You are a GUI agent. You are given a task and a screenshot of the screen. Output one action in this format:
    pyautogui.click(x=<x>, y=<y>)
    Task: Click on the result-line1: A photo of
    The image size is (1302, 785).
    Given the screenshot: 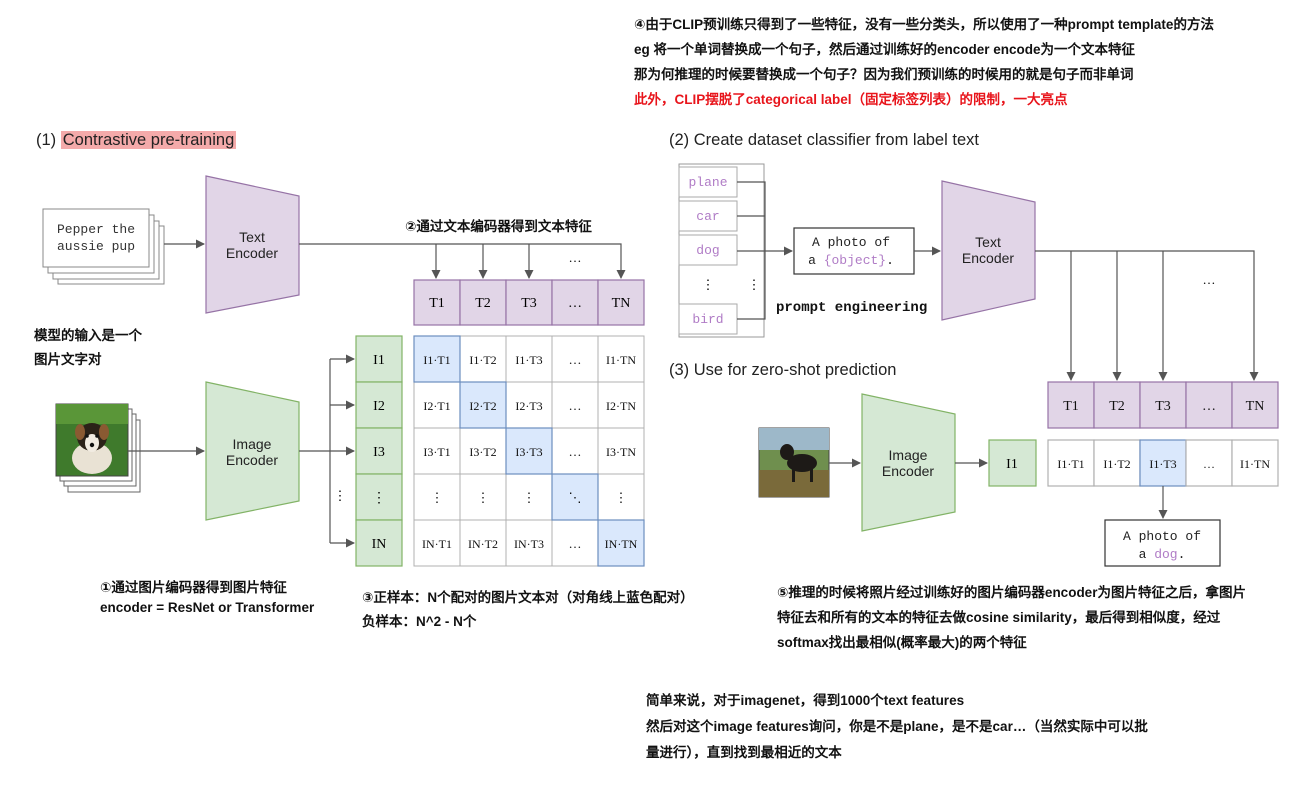 What is the action you would take?
    pyautogui.click(x=1162, y=536)
    